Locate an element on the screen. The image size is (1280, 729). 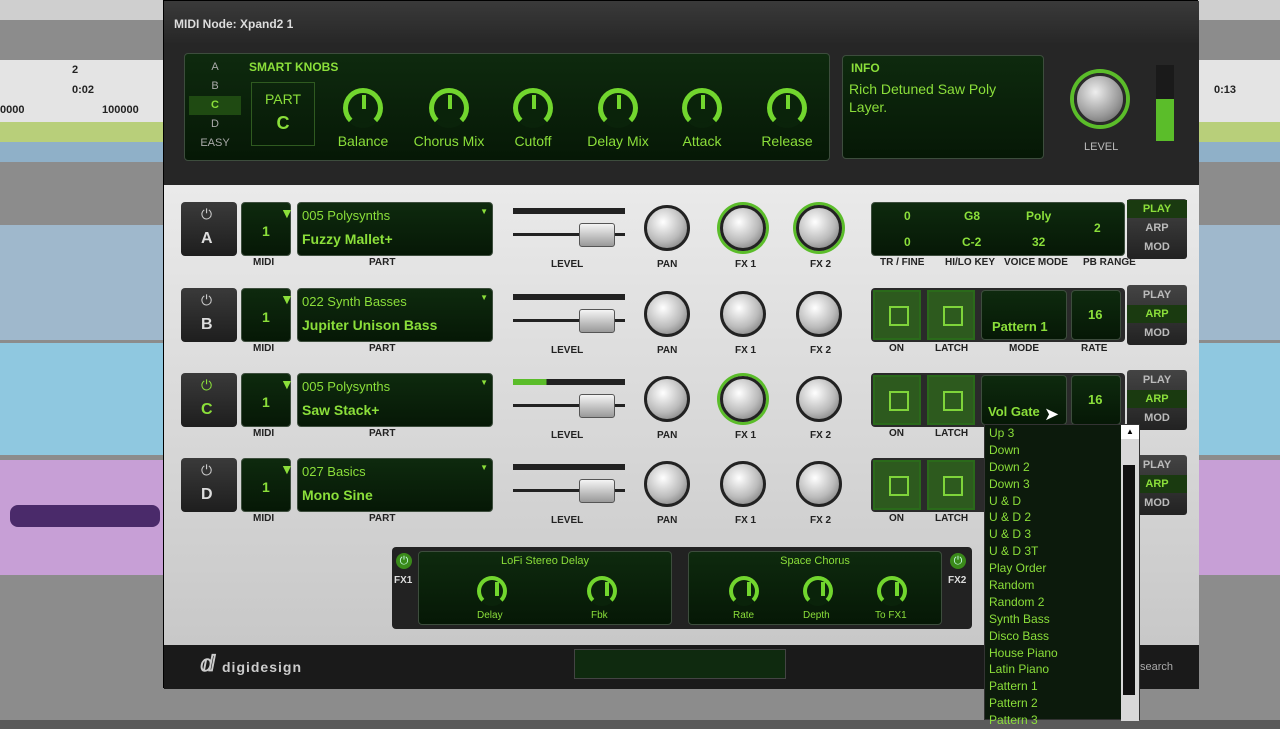
fx2-knob-c is located at coordinates (819, 399).